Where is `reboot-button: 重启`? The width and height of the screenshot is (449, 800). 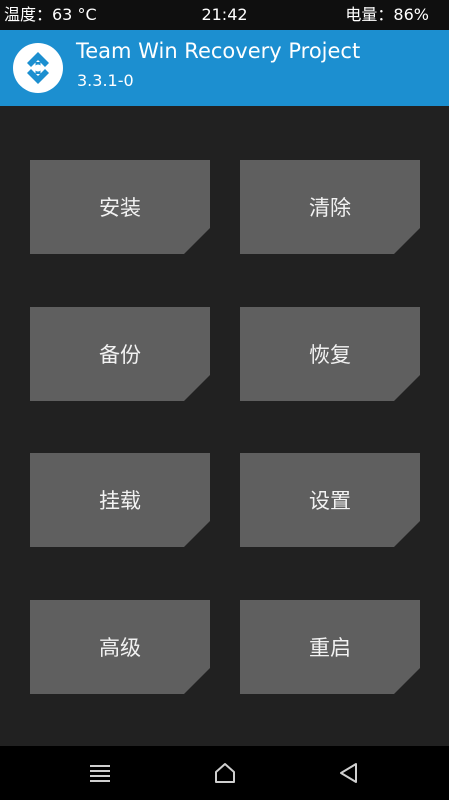
reboot-button: 重启 is located at coordinates (330, 647).